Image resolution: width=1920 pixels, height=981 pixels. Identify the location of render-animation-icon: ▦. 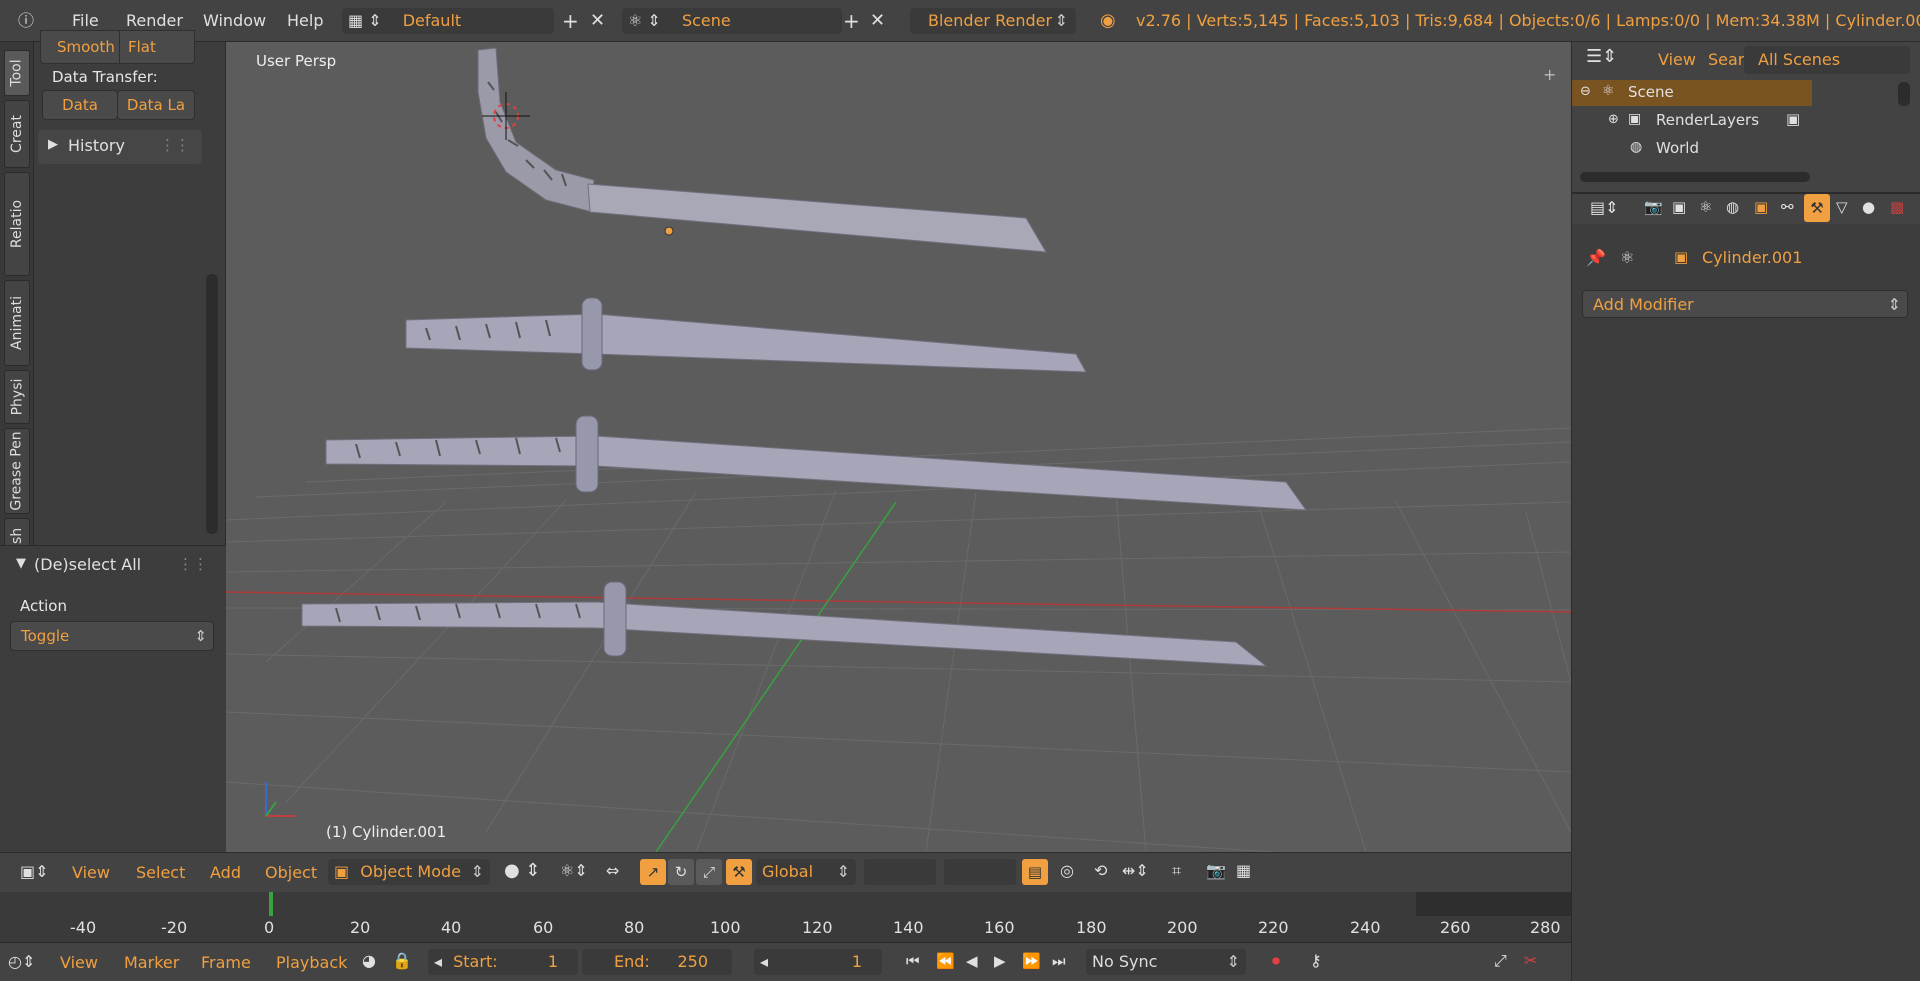
(1243, 870).